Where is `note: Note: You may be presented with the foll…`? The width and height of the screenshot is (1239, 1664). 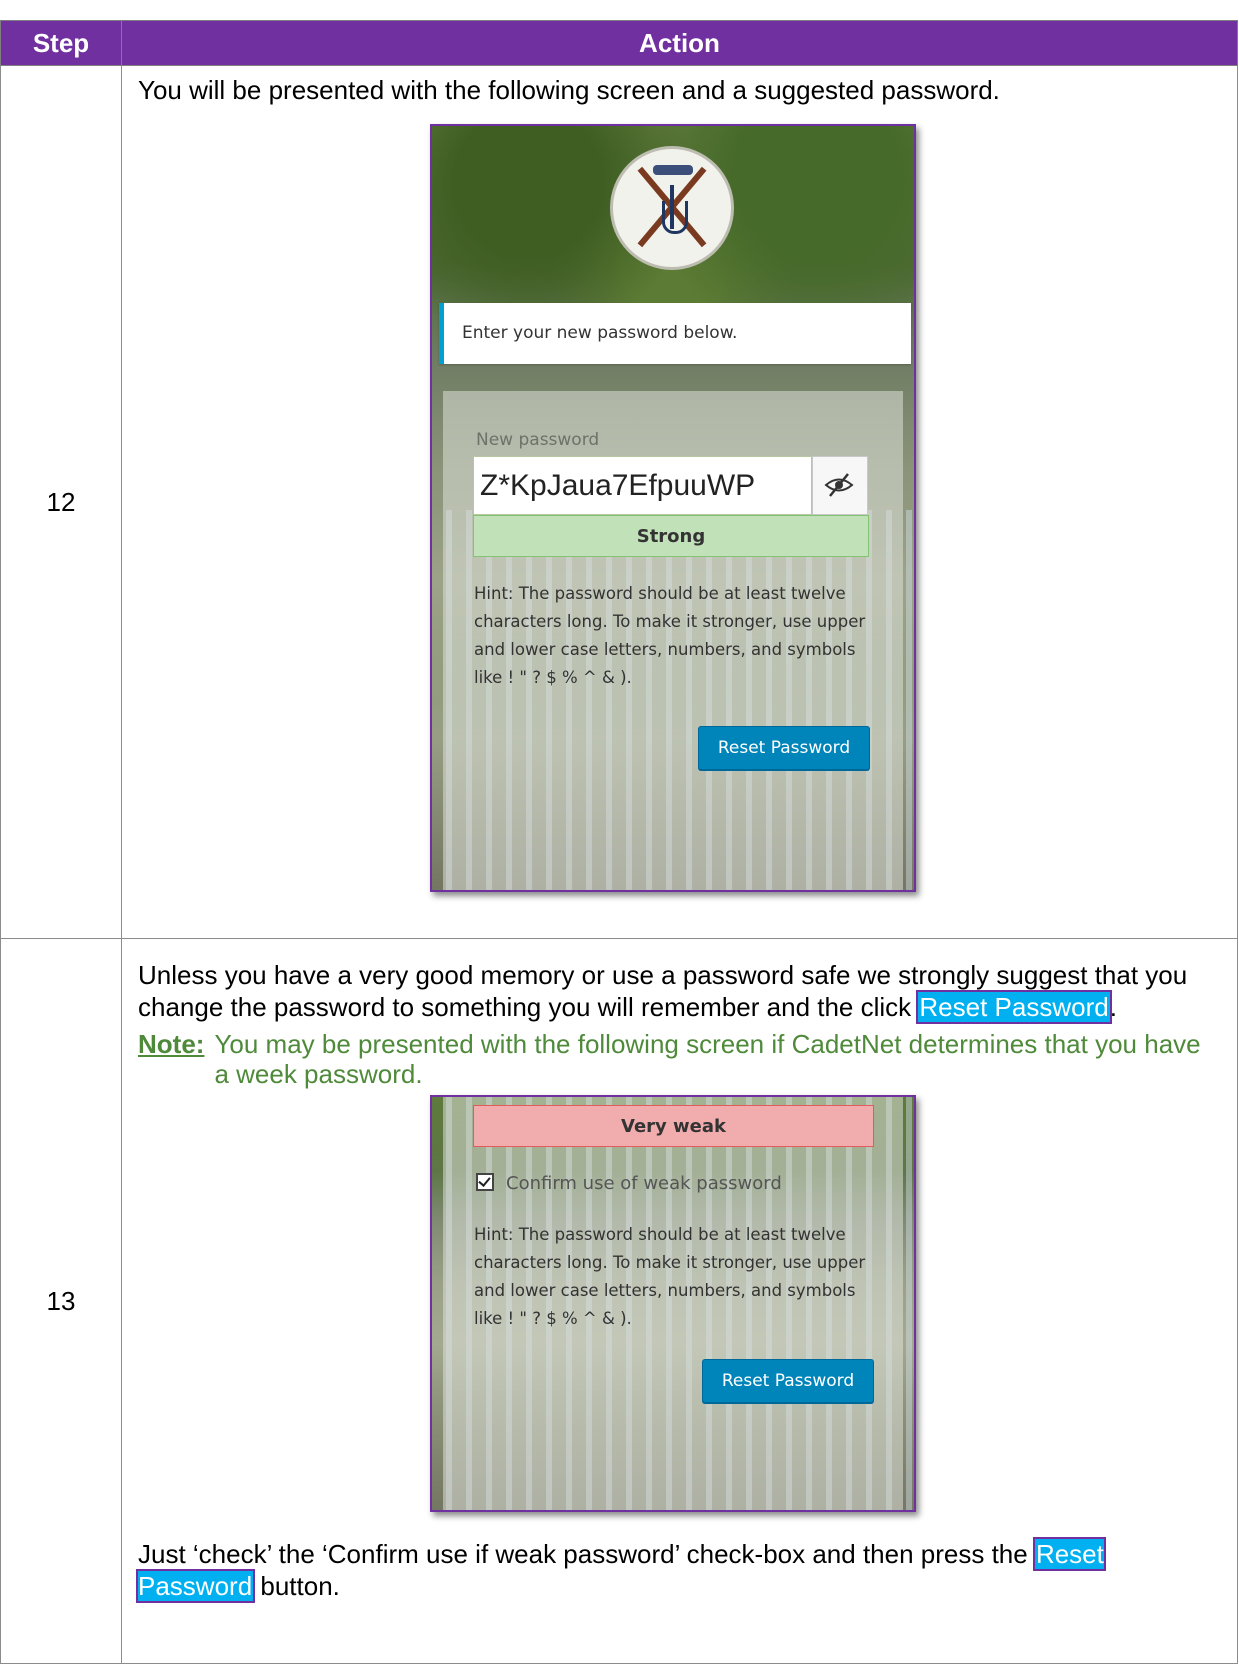
note: Note: You may be presented with the foll… is located at coordinates (687, 1059).